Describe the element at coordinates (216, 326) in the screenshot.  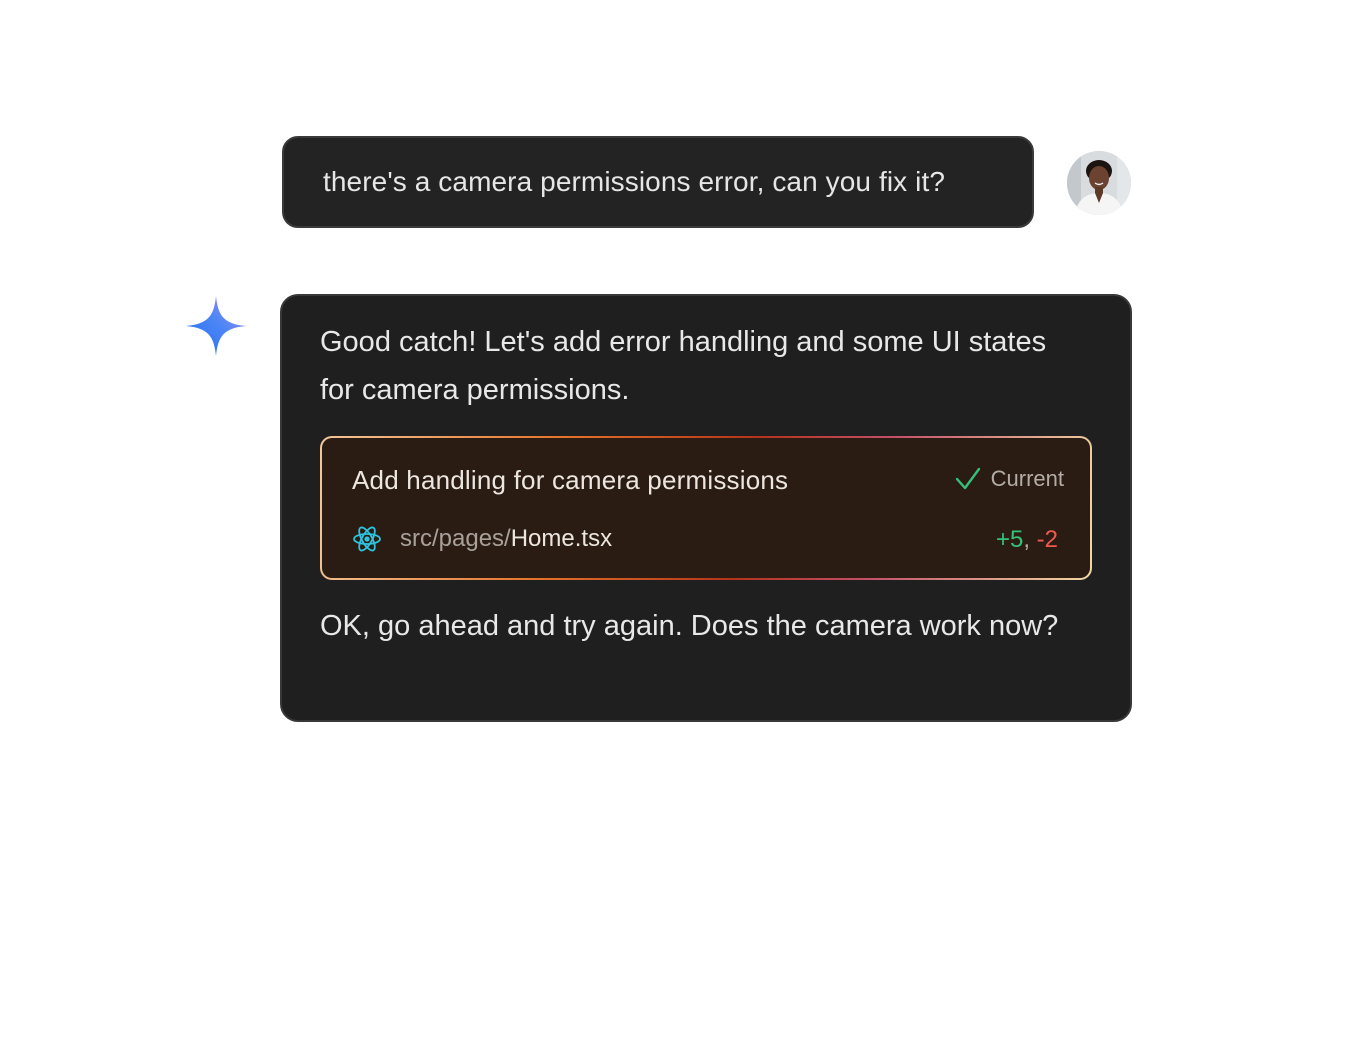
I see `sparkle-icon` at that location.